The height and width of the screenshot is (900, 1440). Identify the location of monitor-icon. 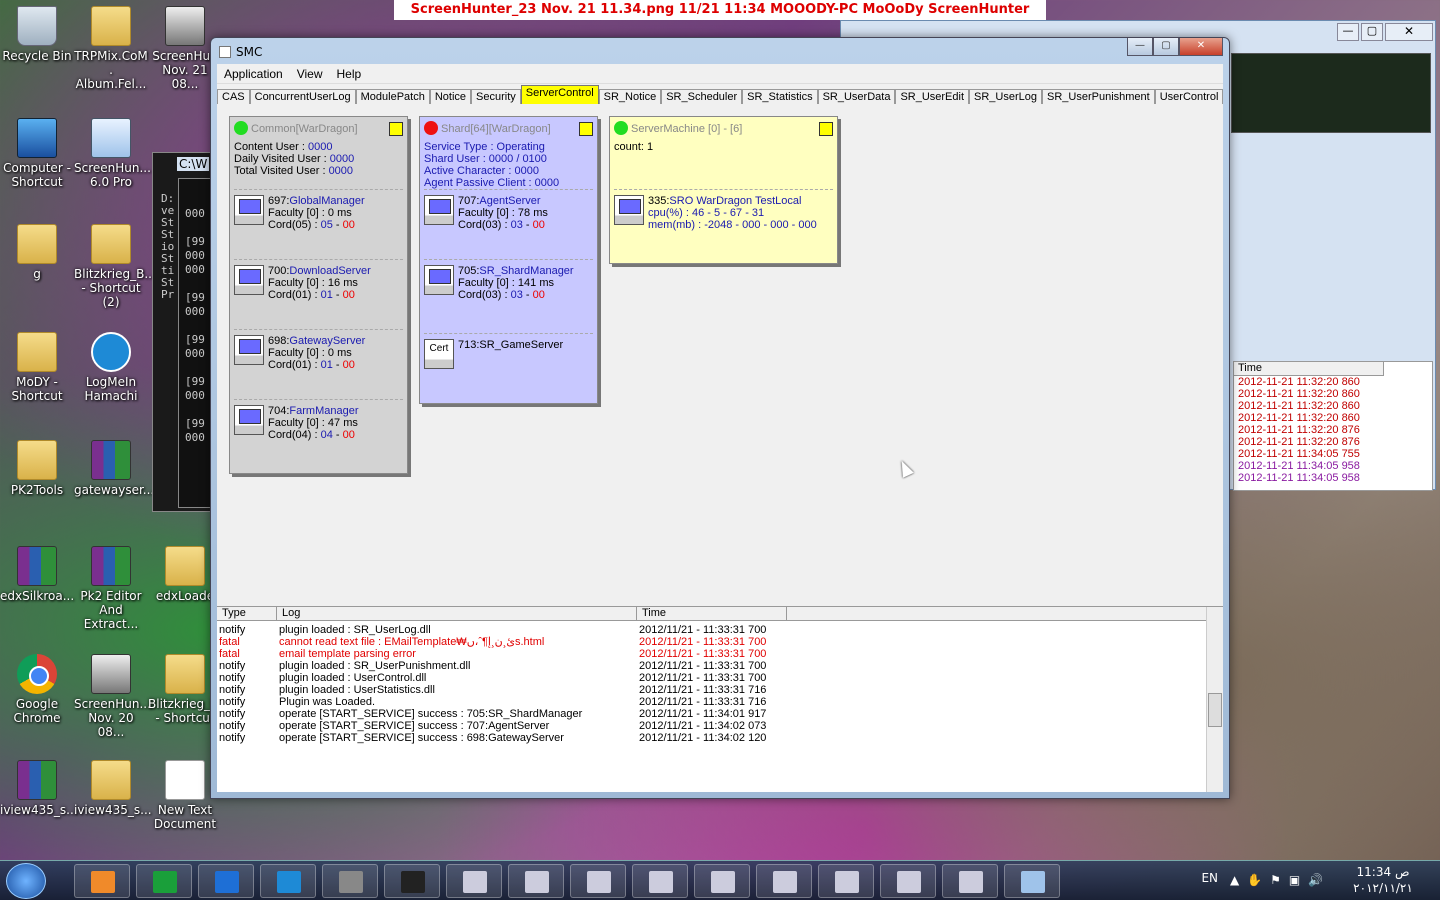
(249, 280).